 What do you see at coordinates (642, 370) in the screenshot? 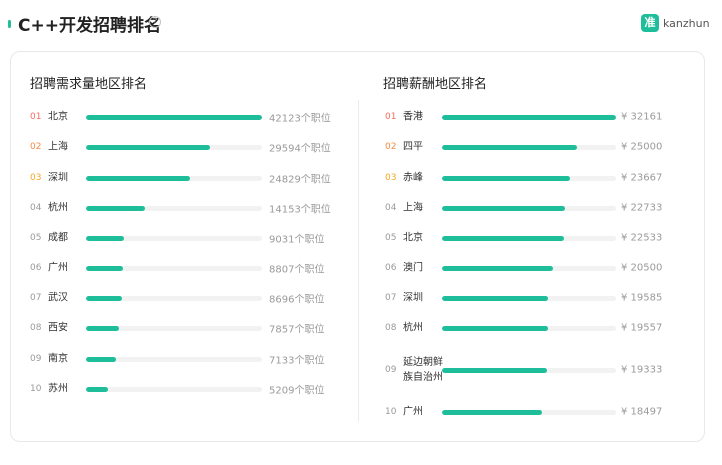
I see `rank-value: ¥ 19333` at bounding box center [642, 370].